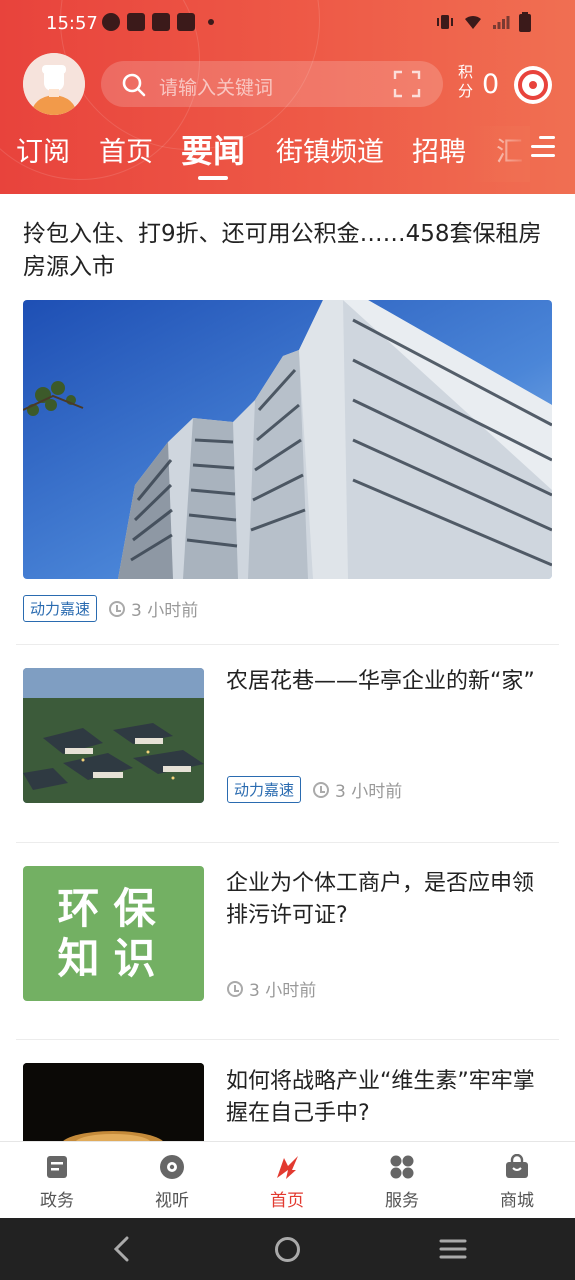 The image size is (575, 1280). What do you see at coordinates (517, 1201) in the screenshot?
I see `nav-label: 商城` at bounding box center [517, 1201].